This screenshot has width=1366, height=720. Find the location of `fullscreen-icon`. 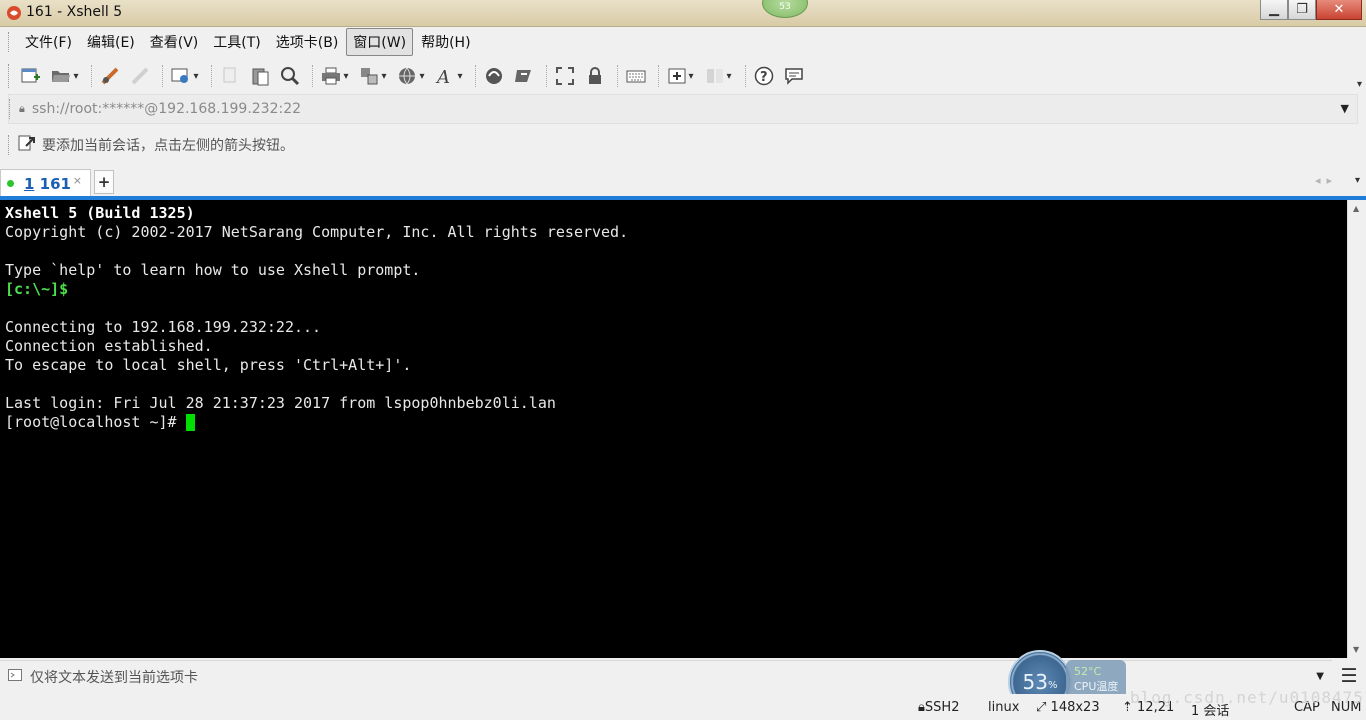

fullscreen-icon is located at coordinates (565, 76).